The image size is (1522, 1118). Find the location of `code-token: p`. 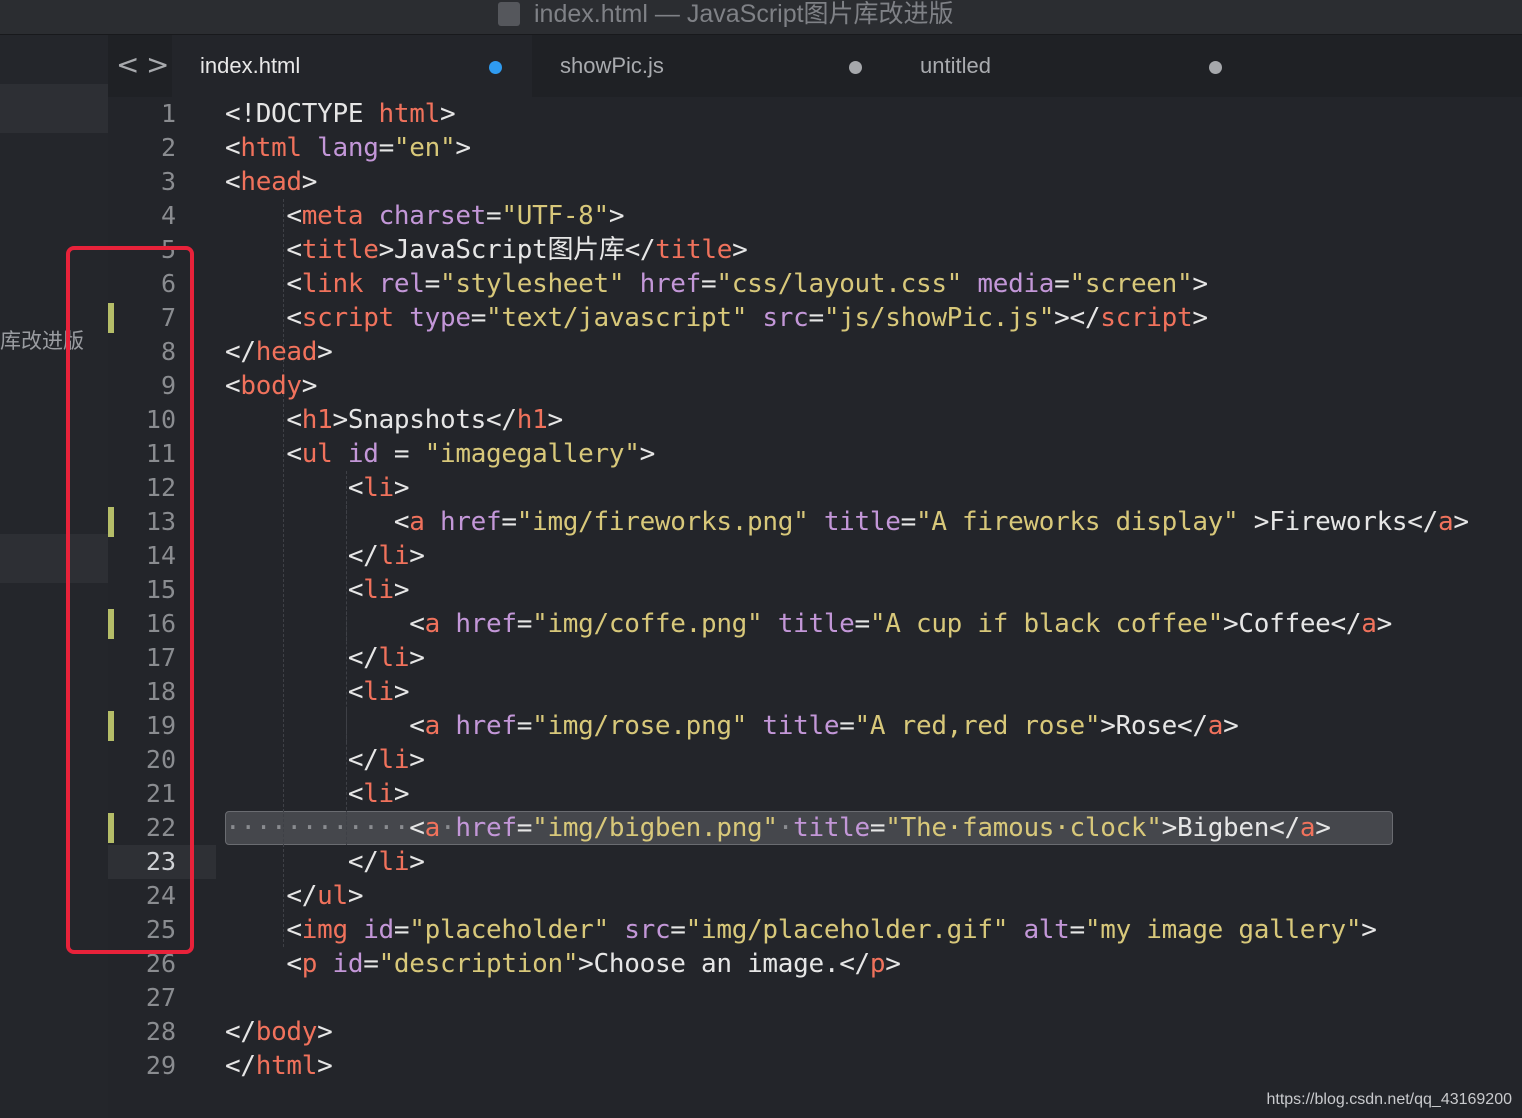

code-token: p is located at coordinates (309, 964).